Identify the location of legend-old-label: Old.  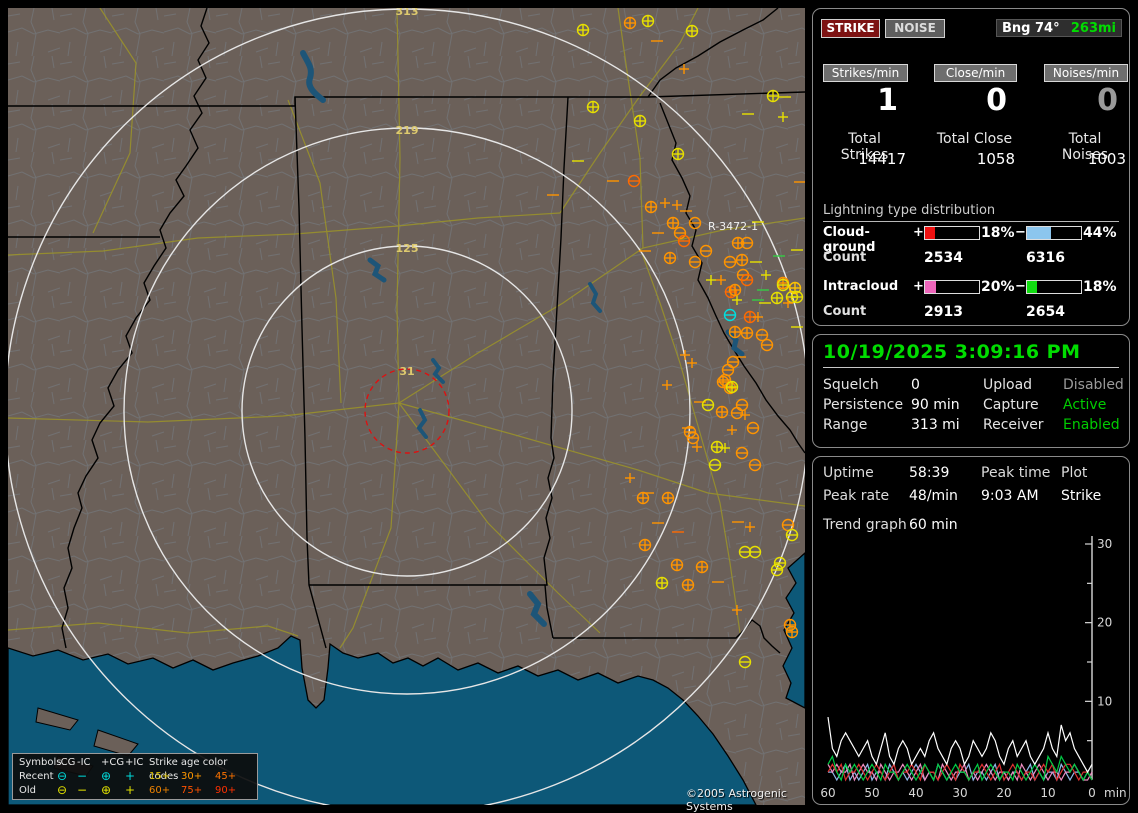
(27, 790).